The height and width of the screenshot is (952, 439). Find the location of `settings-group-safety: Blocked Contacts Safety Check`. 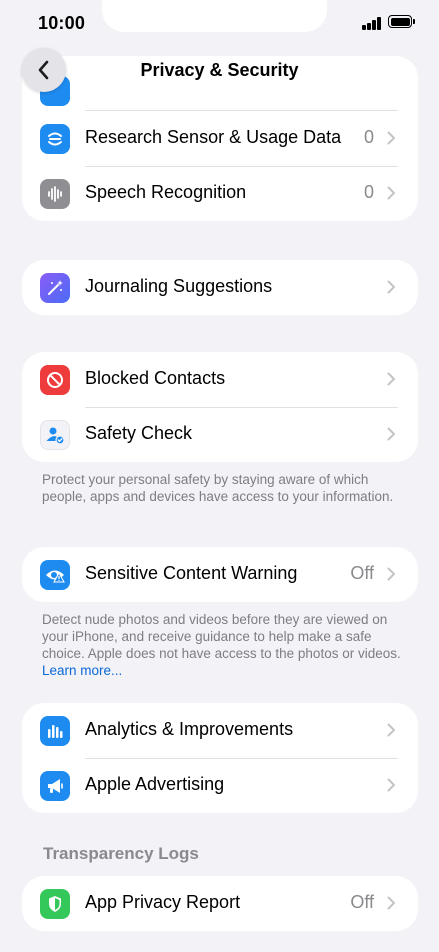

settings-group-safety: Blocked Contacts Safety Check is located at coordinates (220, 407).